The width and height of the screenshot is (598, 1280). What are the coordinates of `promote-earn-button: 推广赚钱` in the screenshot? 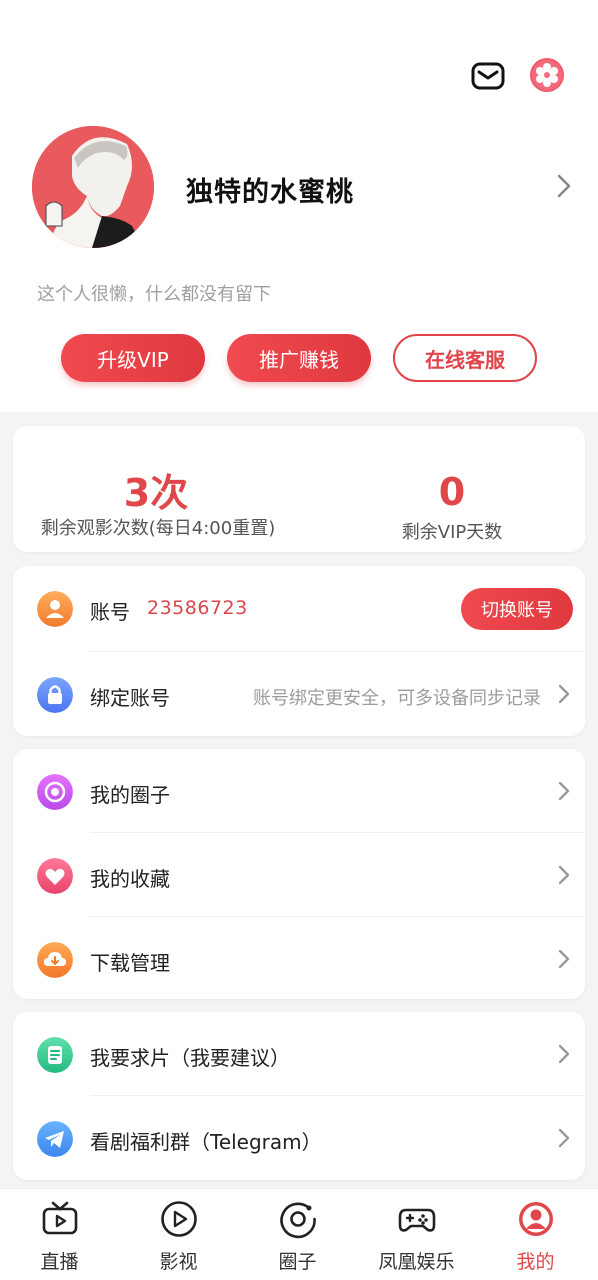 It's located at (299, 358).